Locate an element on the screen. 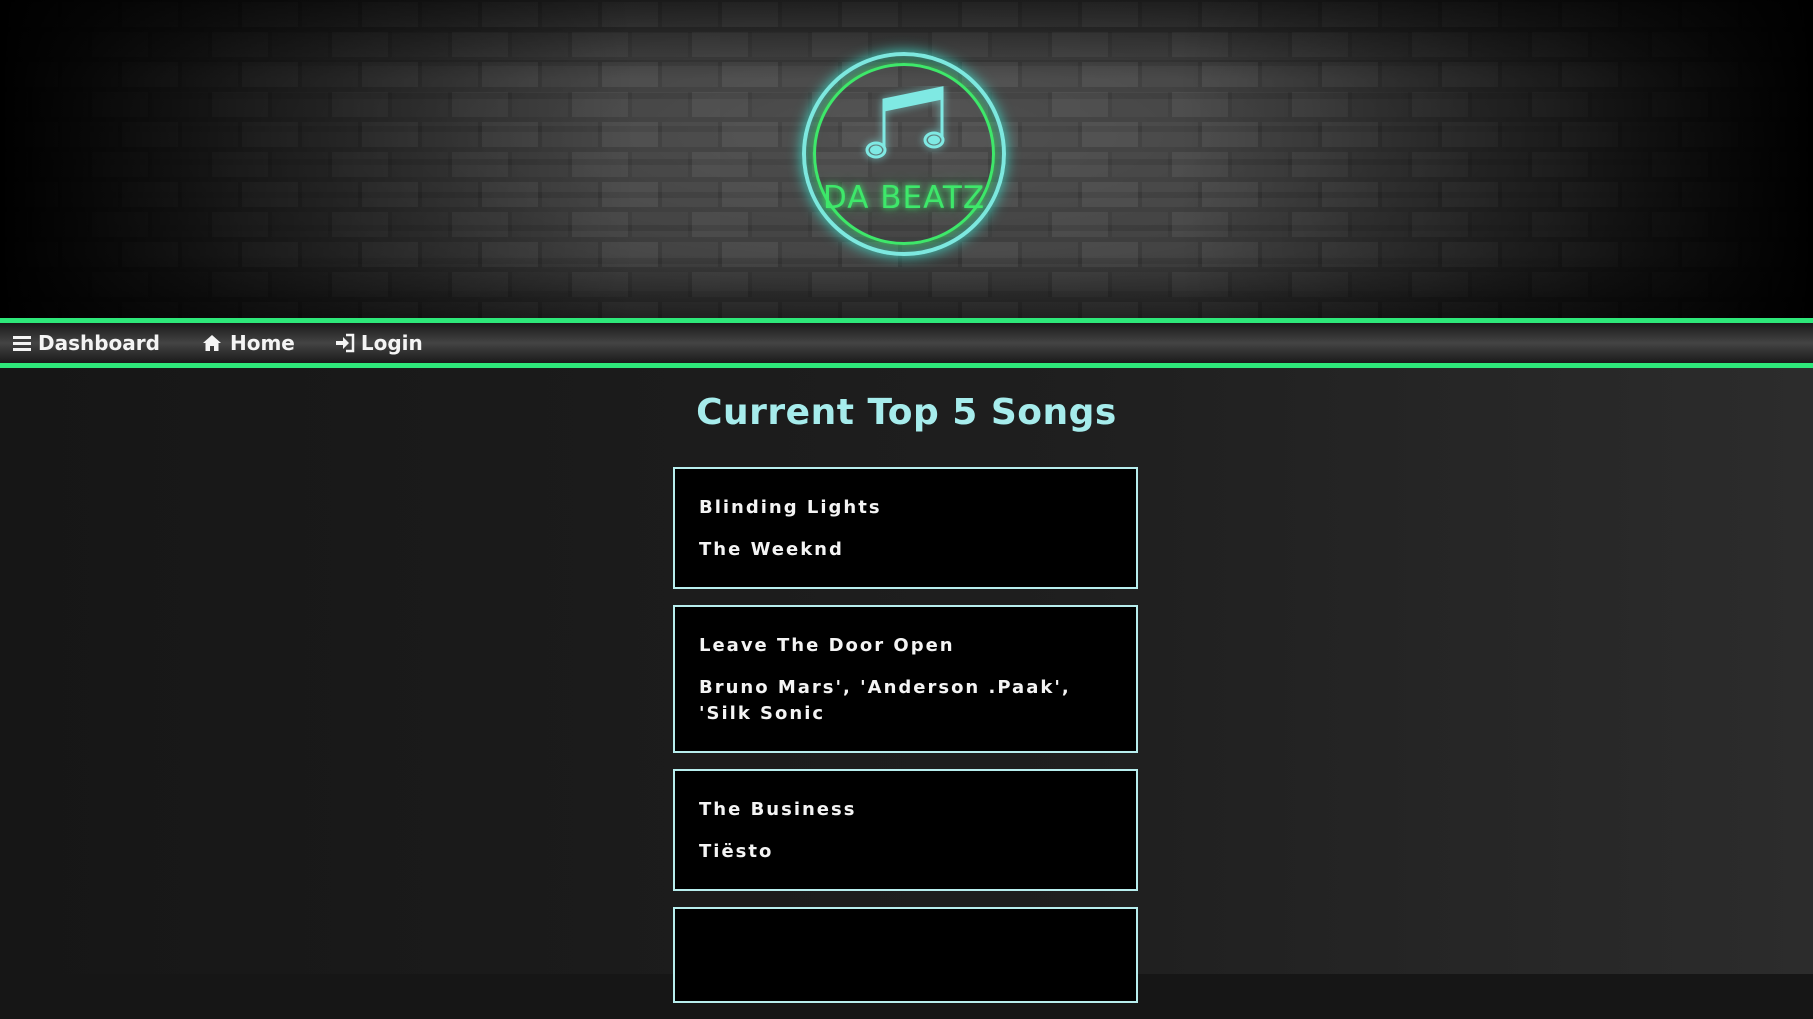 The height and width of the screenshot is (1019, 1813). song-artist is located at coordinates (905, 964).